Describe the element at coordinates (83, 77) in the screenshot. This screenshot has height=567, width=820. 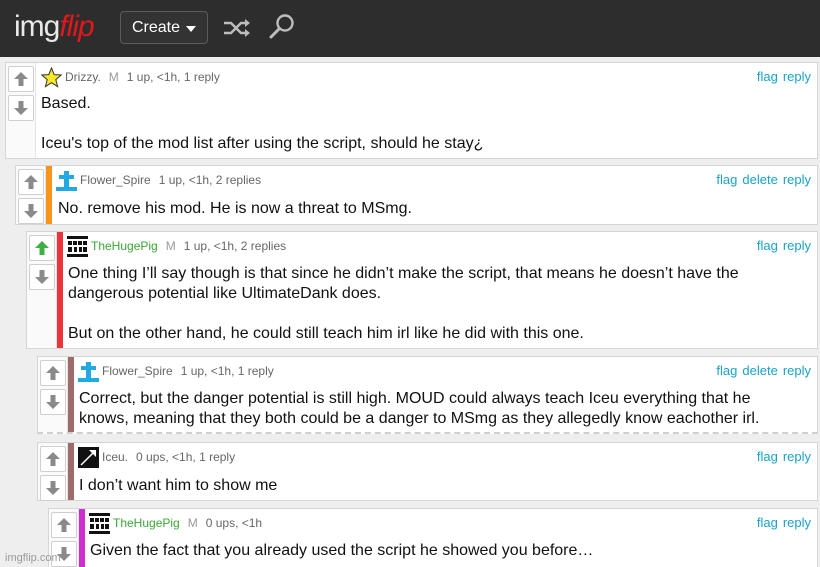
I see `username-link: Drizzy.` at that location.